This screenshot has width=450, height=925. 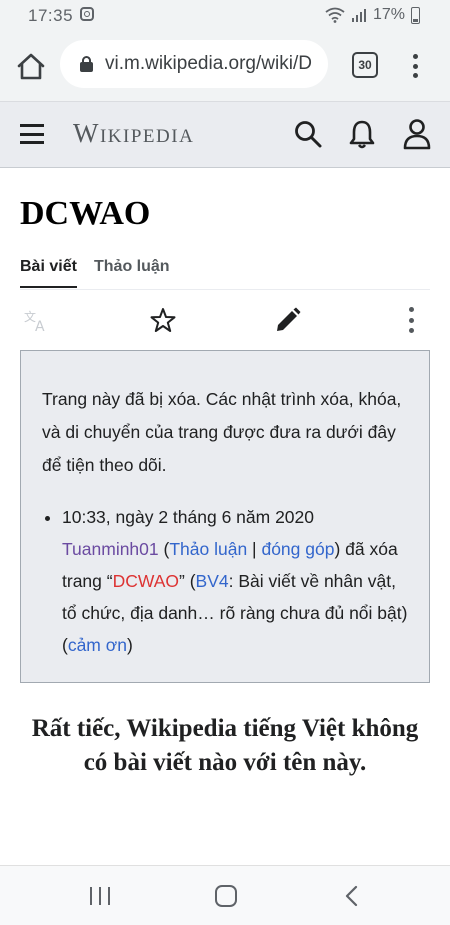 I want to click on wiki-header: Wikipedia, so click(x=225, y=135).